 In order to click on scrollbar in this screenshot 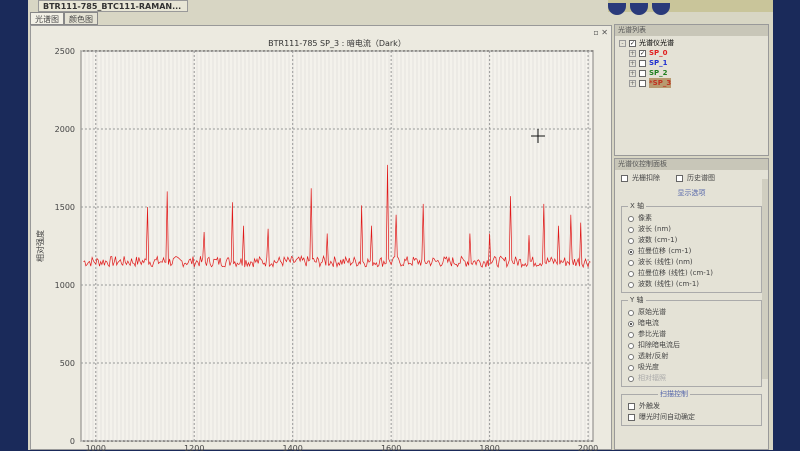, I will do `click(765, 279)`.